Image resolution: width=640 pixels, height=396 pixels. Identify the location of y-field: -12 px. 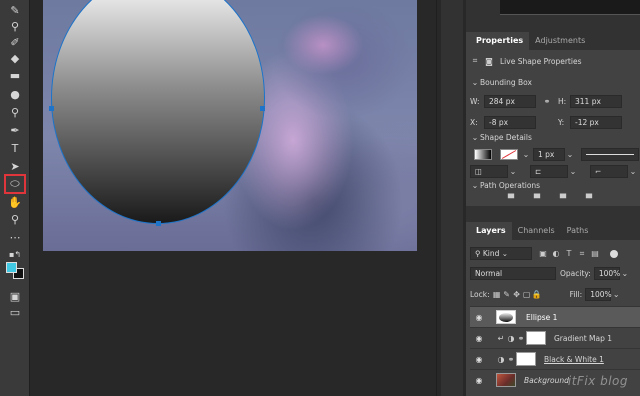
(596, 122).